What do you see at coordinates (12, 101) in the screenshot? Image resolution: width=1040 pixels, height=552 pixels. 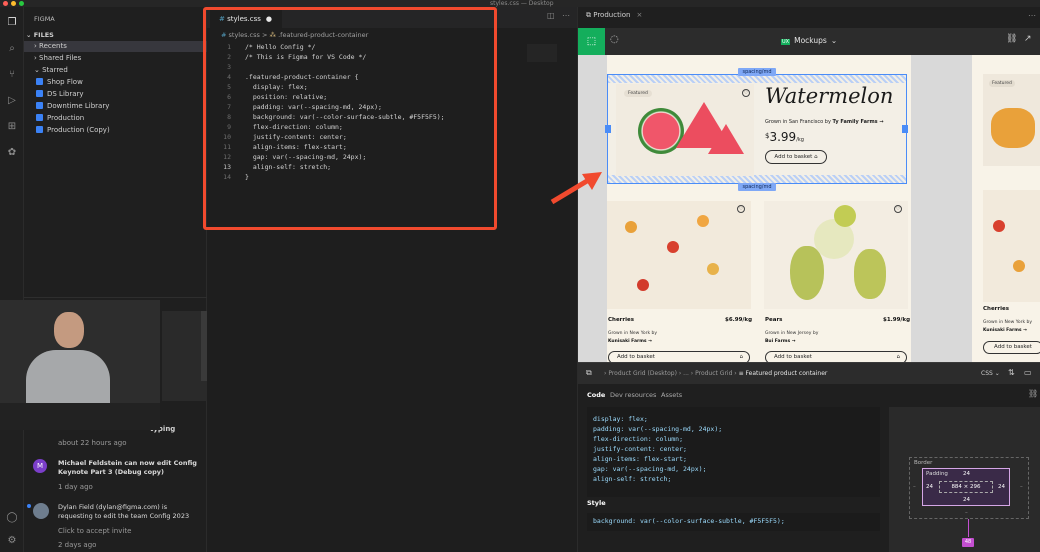 I see `run-debug-icon: ▷` at bounding box center [12, 101].